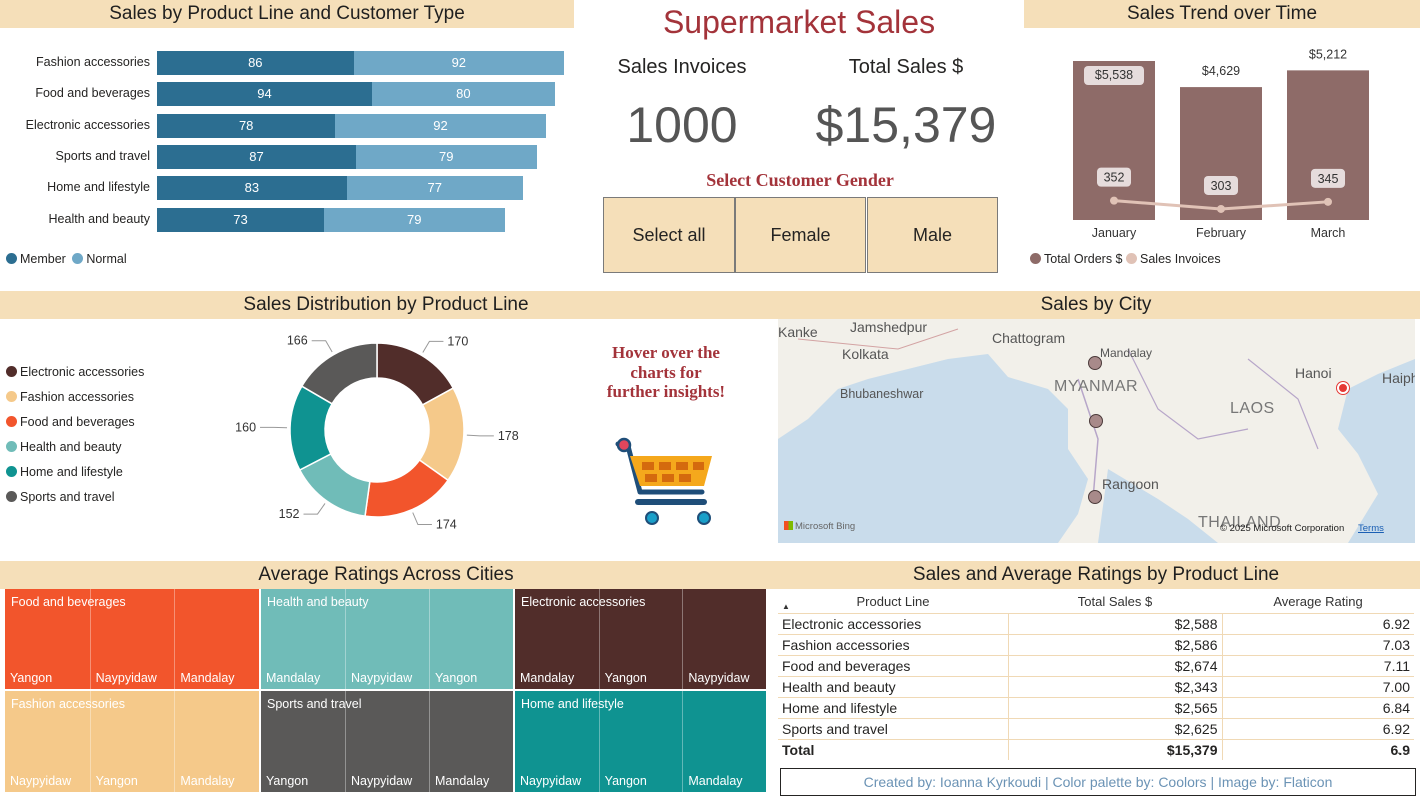  I want to click on bar-normal: 77, so click(434, 188).